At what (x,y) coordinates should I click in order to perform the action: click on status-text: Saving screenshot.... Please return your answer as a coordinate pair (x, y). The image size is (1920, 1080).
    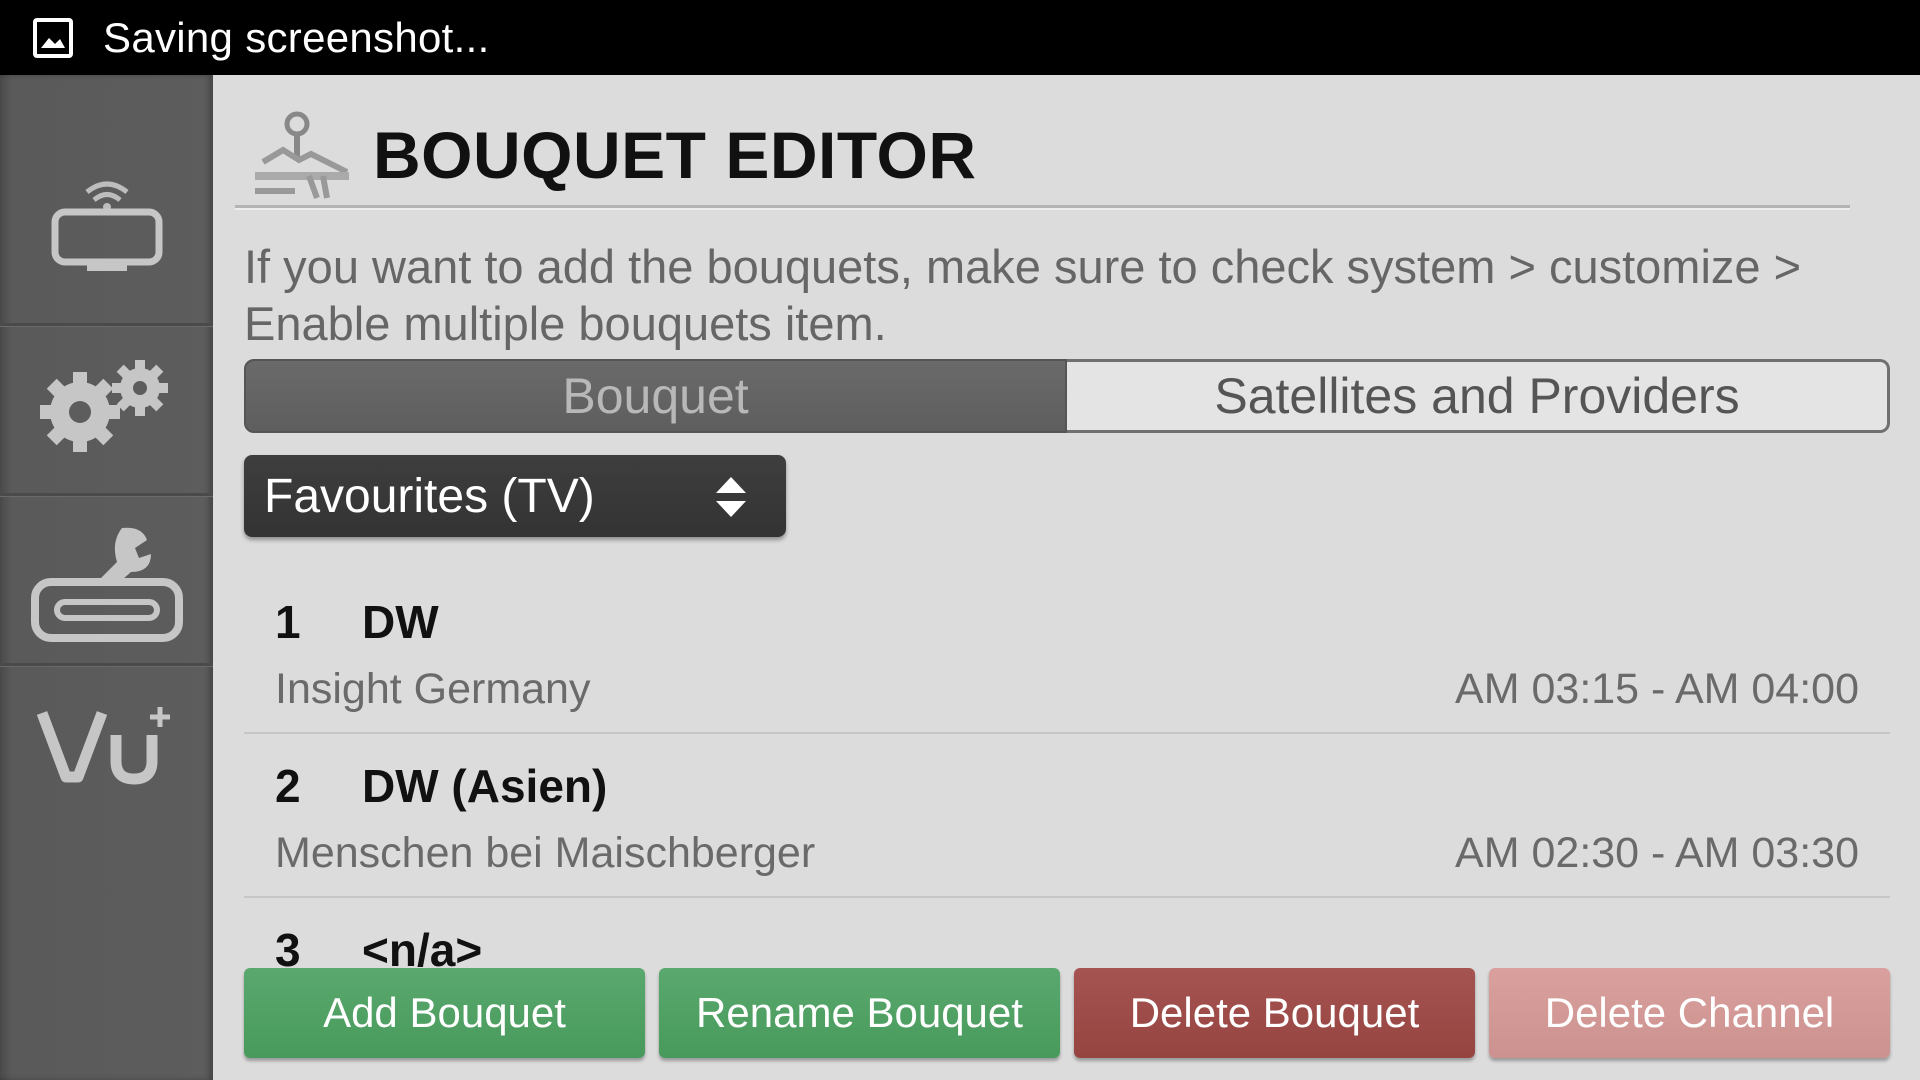
    Looking at the image, I should click on (296, 37).